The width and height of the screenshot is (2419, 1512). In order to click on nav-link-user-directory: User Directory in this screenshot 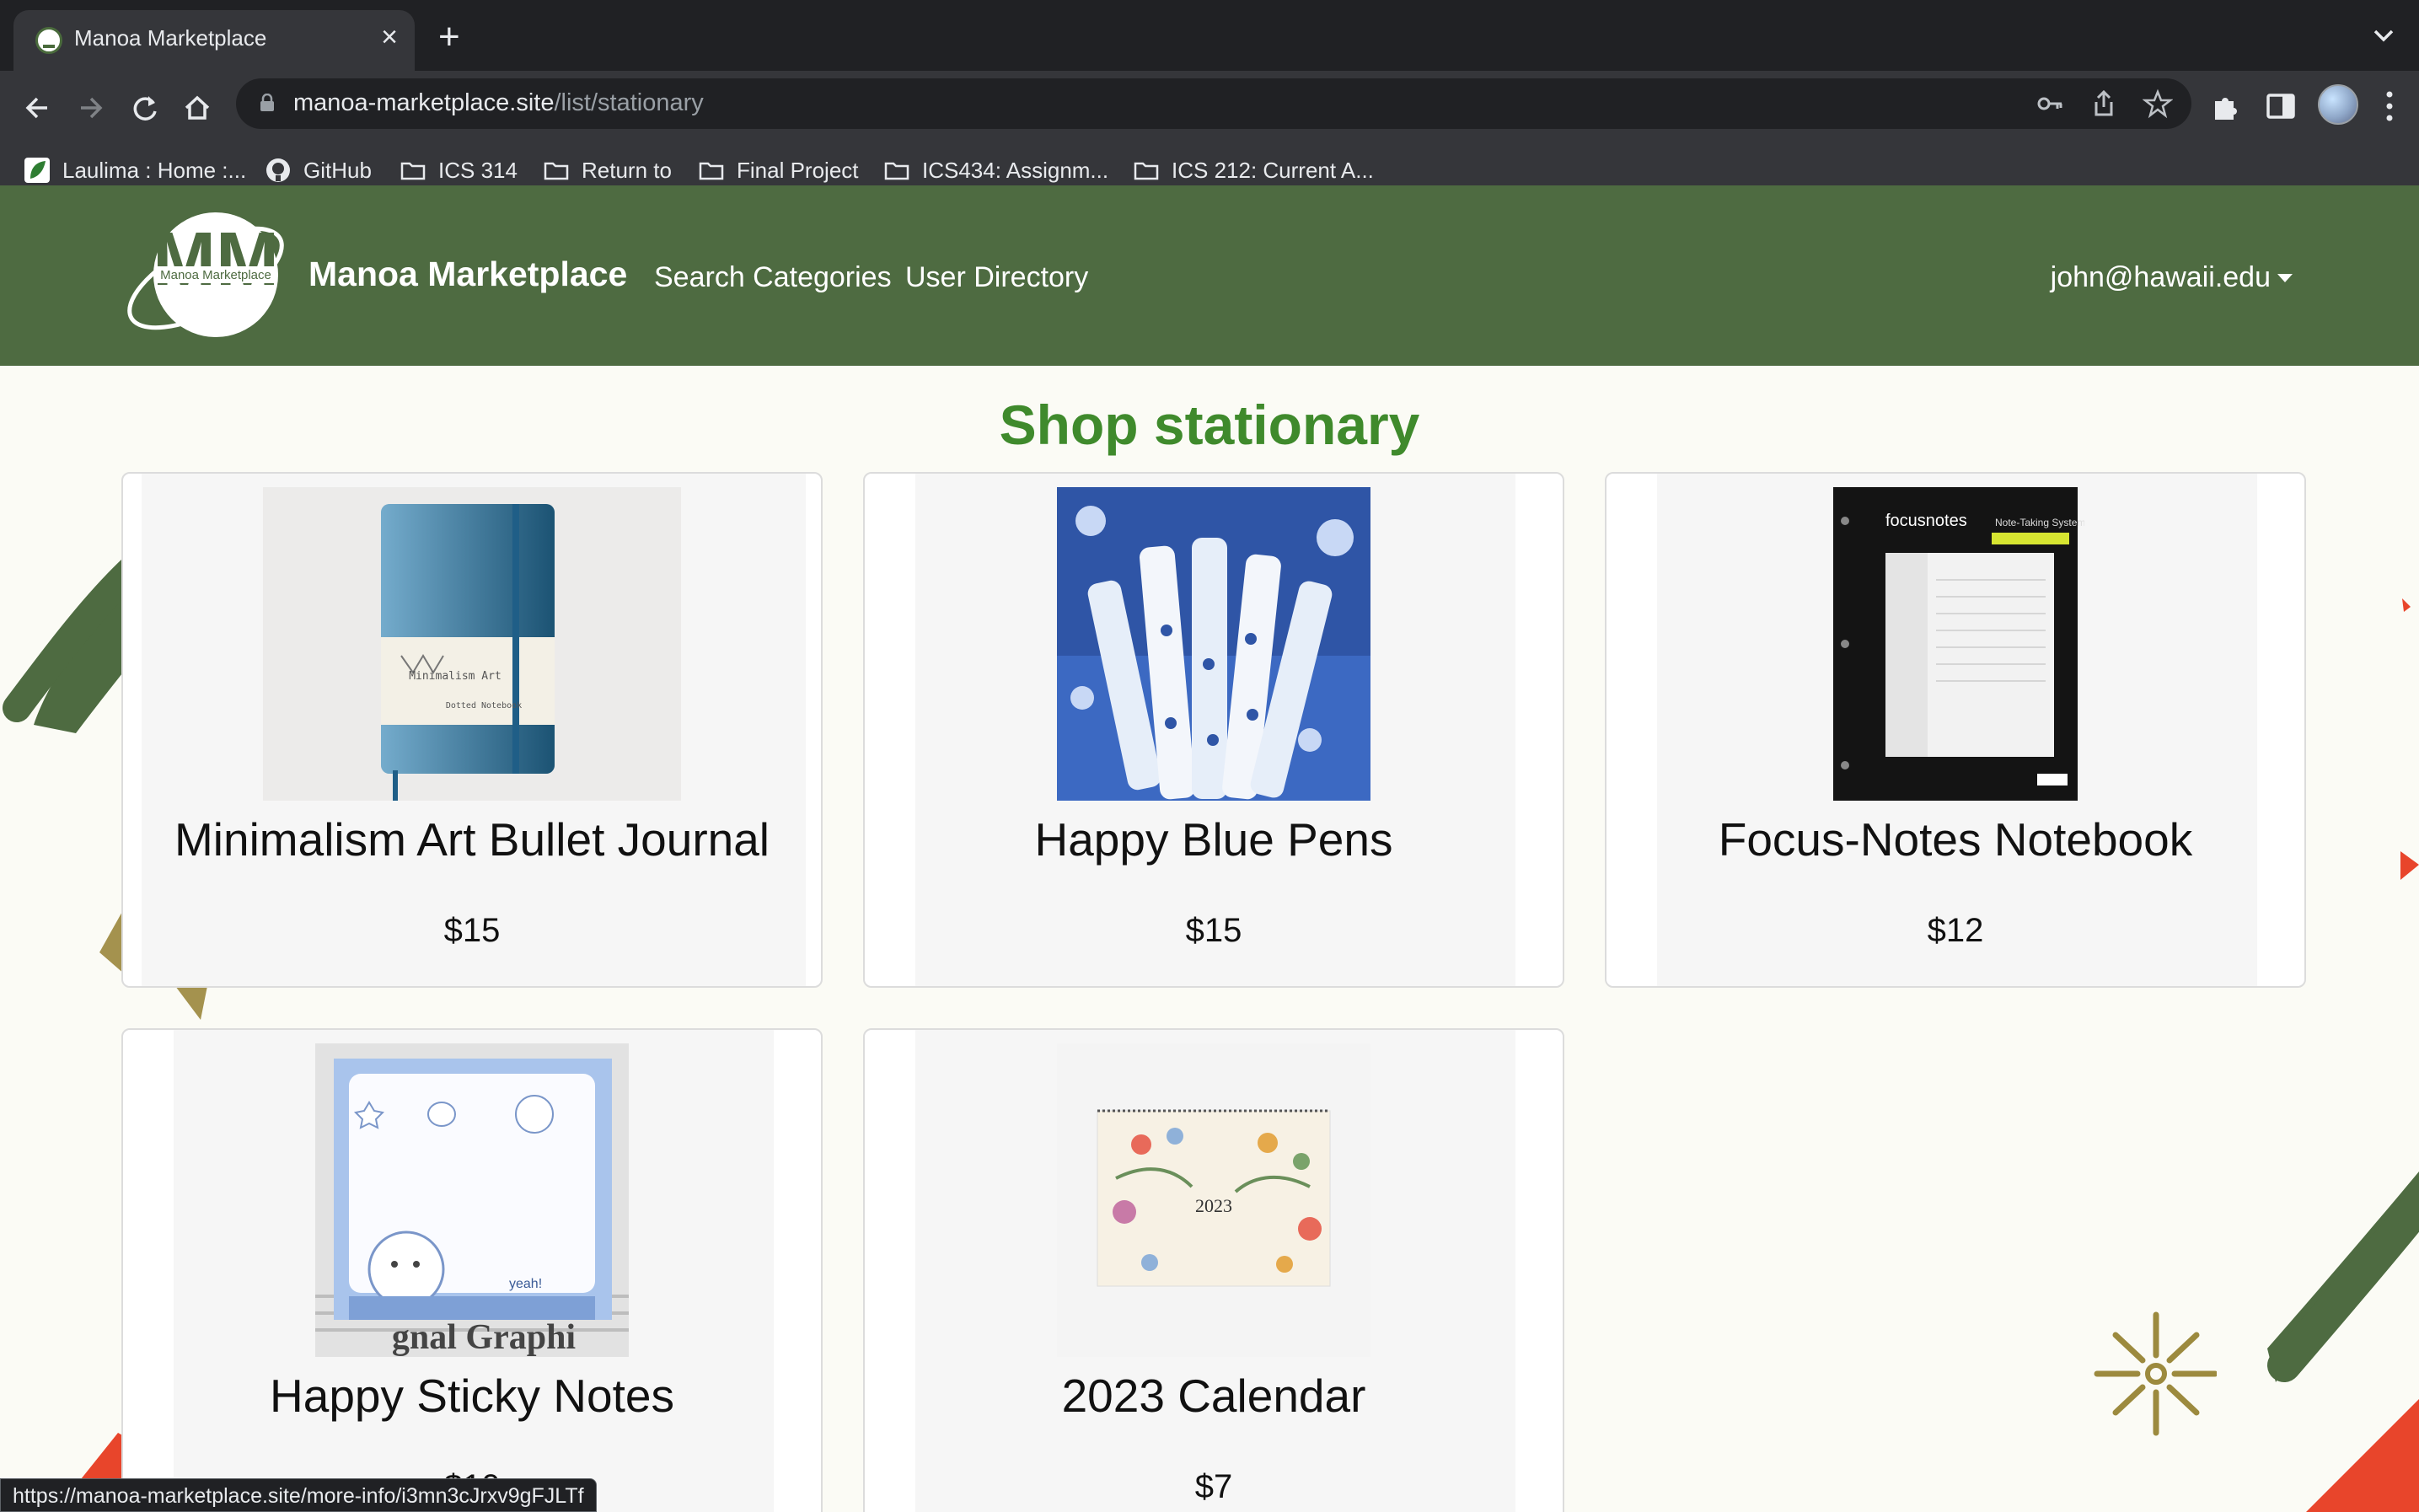, I will do `click(996, 277)`.